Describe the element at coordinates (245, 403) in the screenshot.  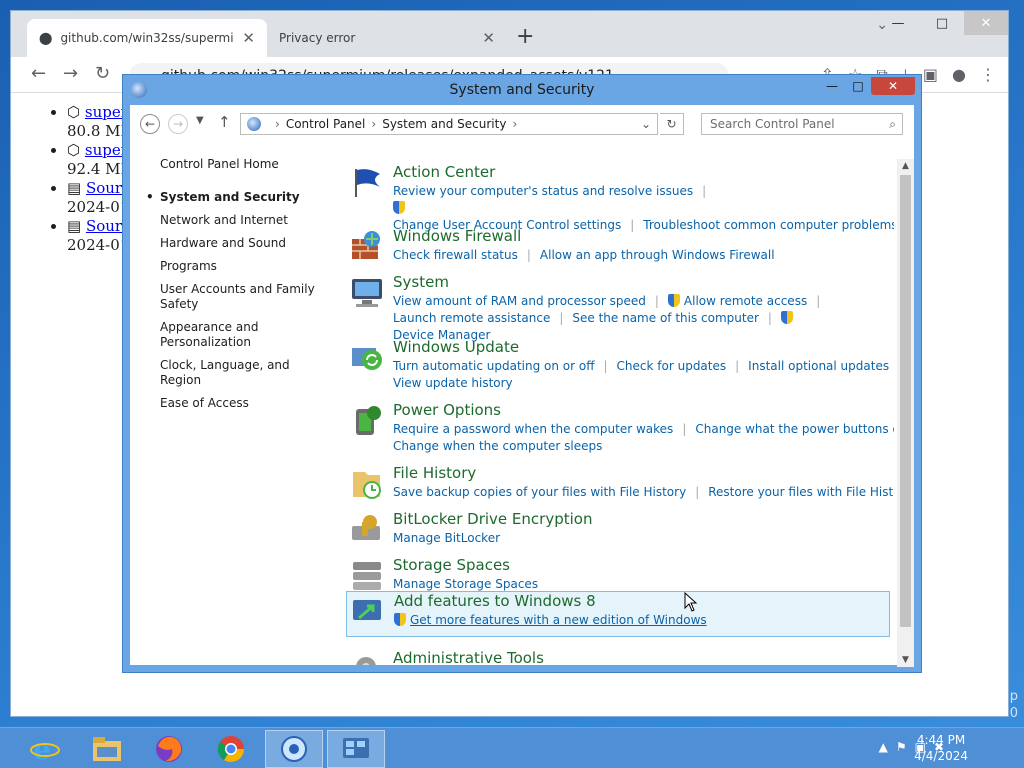
I see `nav-ease-of-access: Ease of Access` at that location.